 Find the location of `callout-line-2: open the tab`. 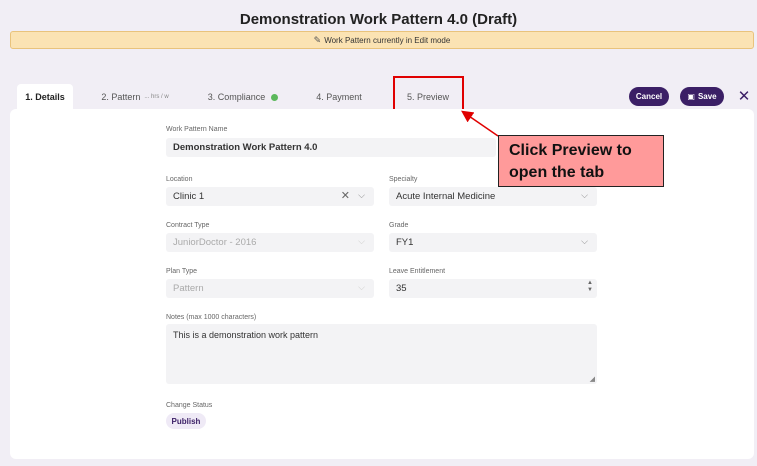

callout-line-2: open the tab is located at coordinates (557, 172).